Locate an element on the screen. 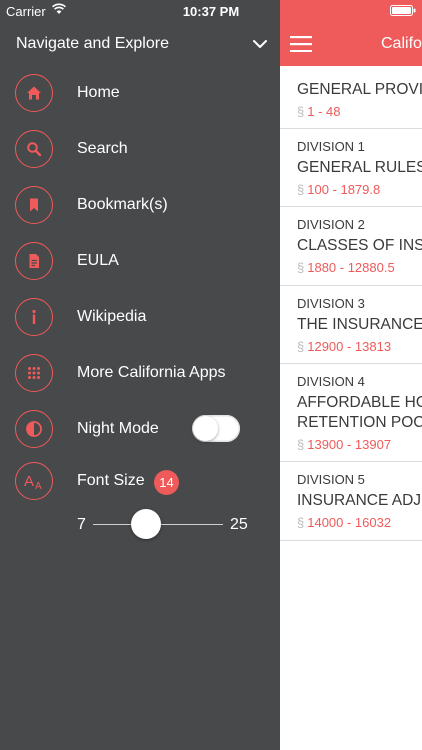 This screenshot has height=750, width=422. search-icon is located at coordinates (34, 149).